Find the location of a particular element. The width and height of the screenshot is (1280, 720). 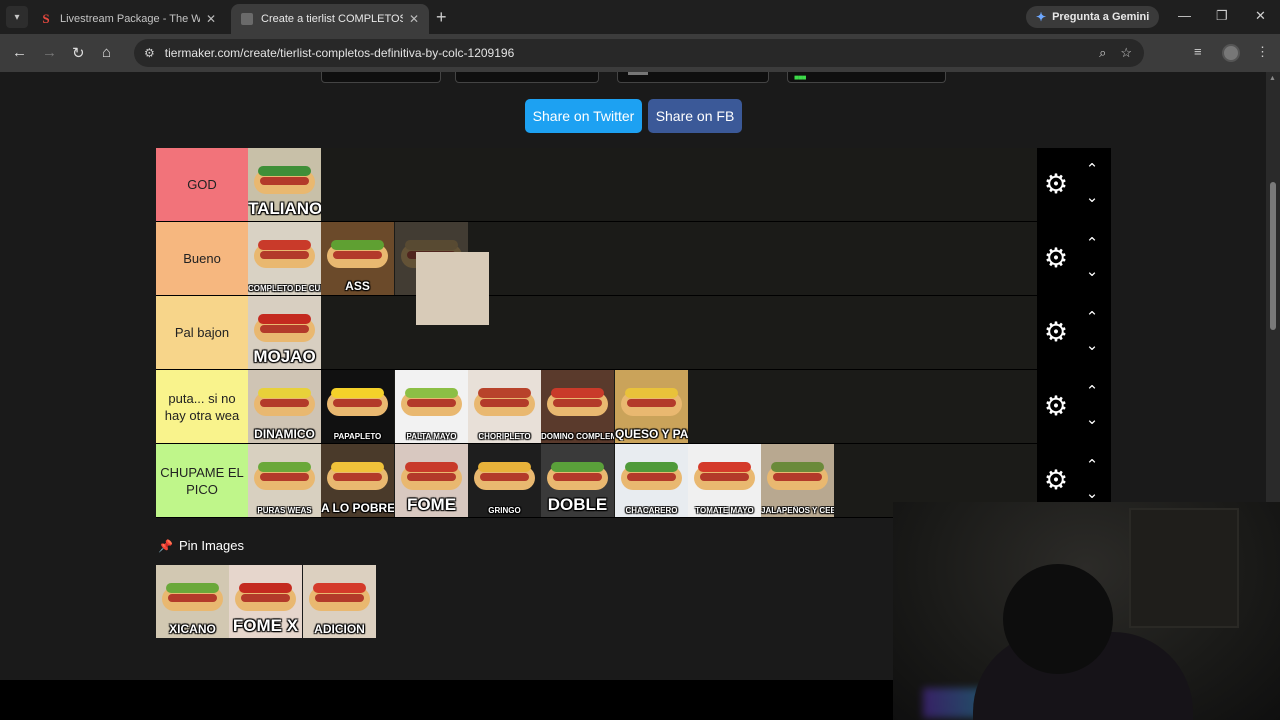

tier-image-item: DOBLE is located at coordinates (577, 480).